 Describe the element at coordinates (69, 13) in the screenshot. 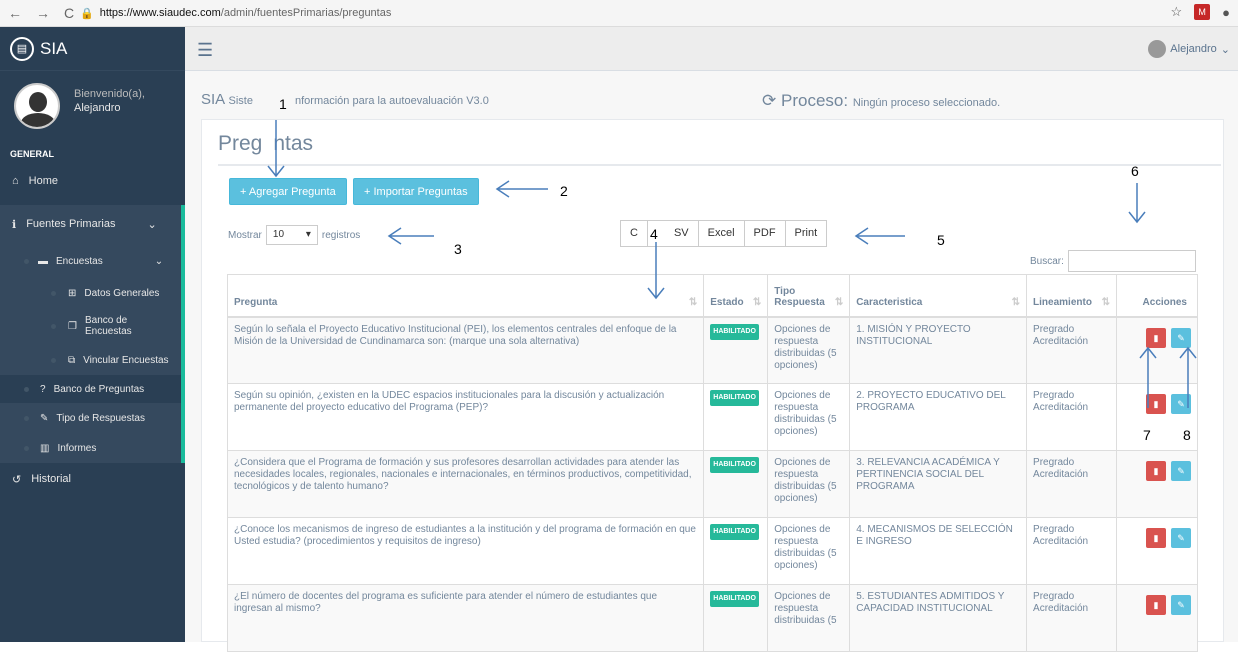

I see `reload-icon: C` at that location.